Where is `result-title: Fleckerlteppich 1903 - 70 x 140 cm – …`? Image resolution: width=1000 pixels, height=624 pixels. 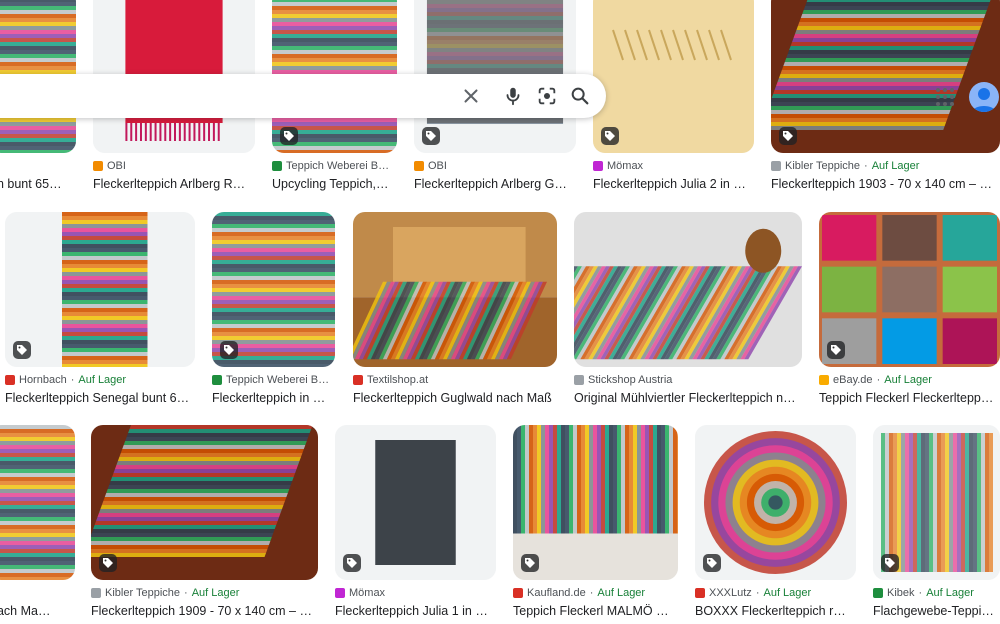 result-title: Fleckerlteppich 1903 - 70 x 140 cm – … is located at coordinates (883, 184).